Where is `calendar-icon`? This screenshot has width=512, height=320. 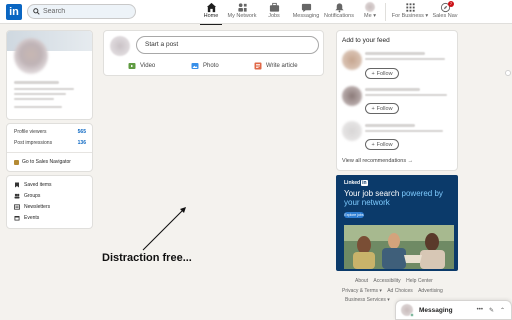
calendar-icon is located at coordinates (17, 218).